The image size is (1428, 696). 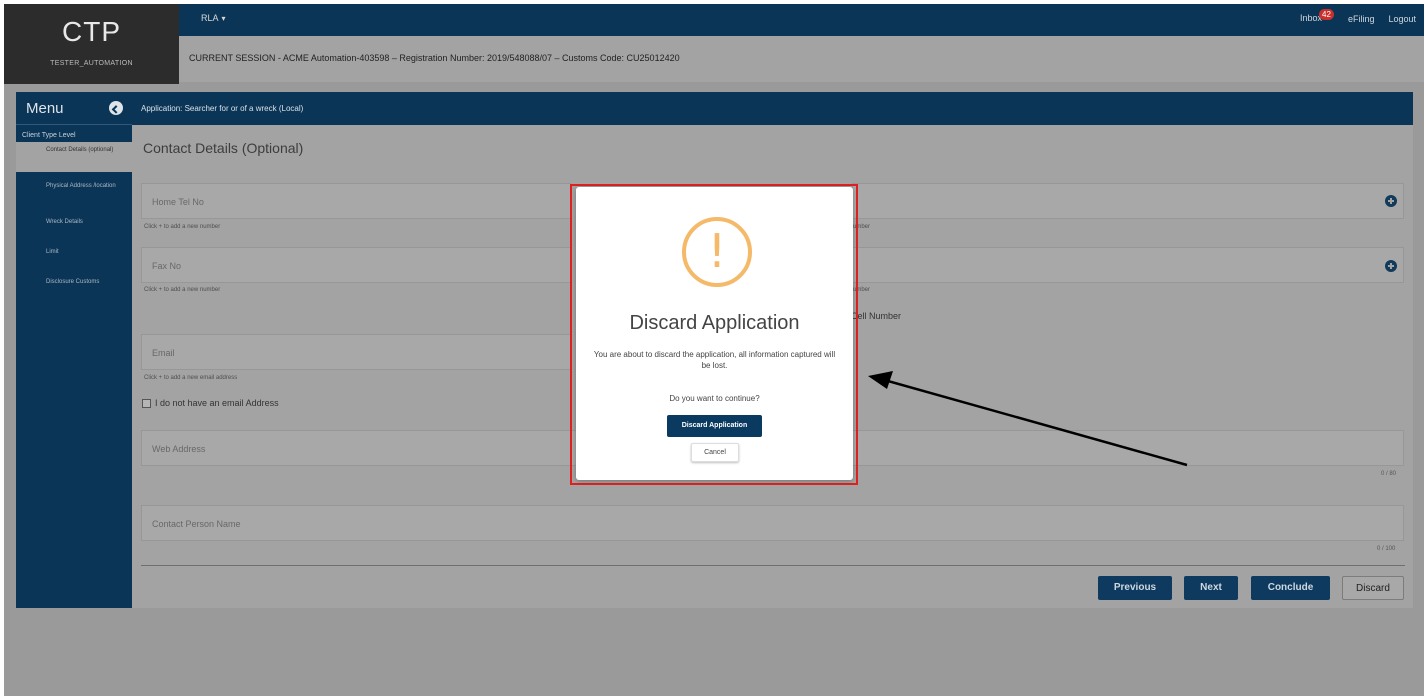 I want to click on arrow-head, so click(x=880, y=380).